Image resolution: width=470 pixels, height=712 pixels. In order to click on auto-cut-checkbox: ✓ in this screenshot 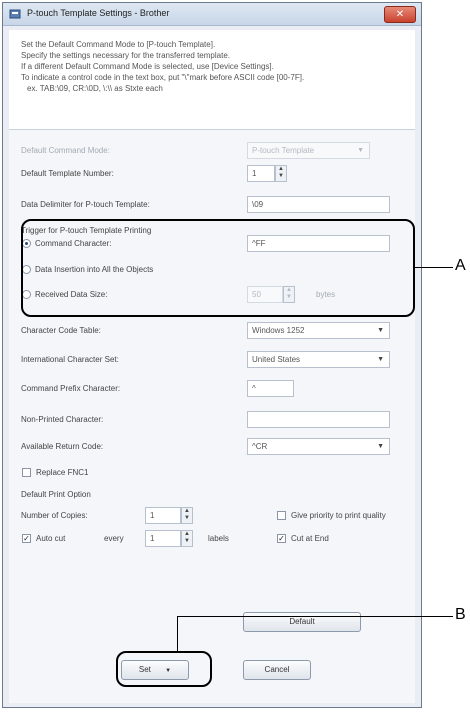, I will do `click(26, 538)`.